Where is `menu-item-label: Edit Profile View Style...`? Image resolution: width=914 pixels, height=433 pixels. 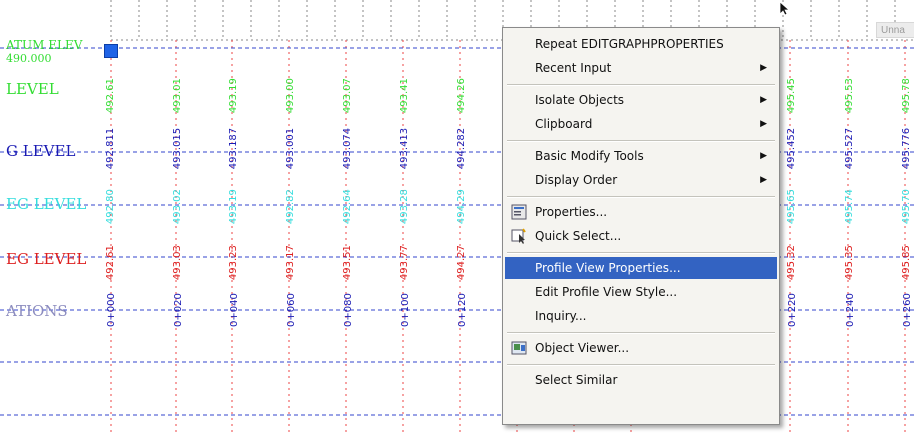
menu-item-label: Edit Profile View Style... is located at coordinates (606, 292).